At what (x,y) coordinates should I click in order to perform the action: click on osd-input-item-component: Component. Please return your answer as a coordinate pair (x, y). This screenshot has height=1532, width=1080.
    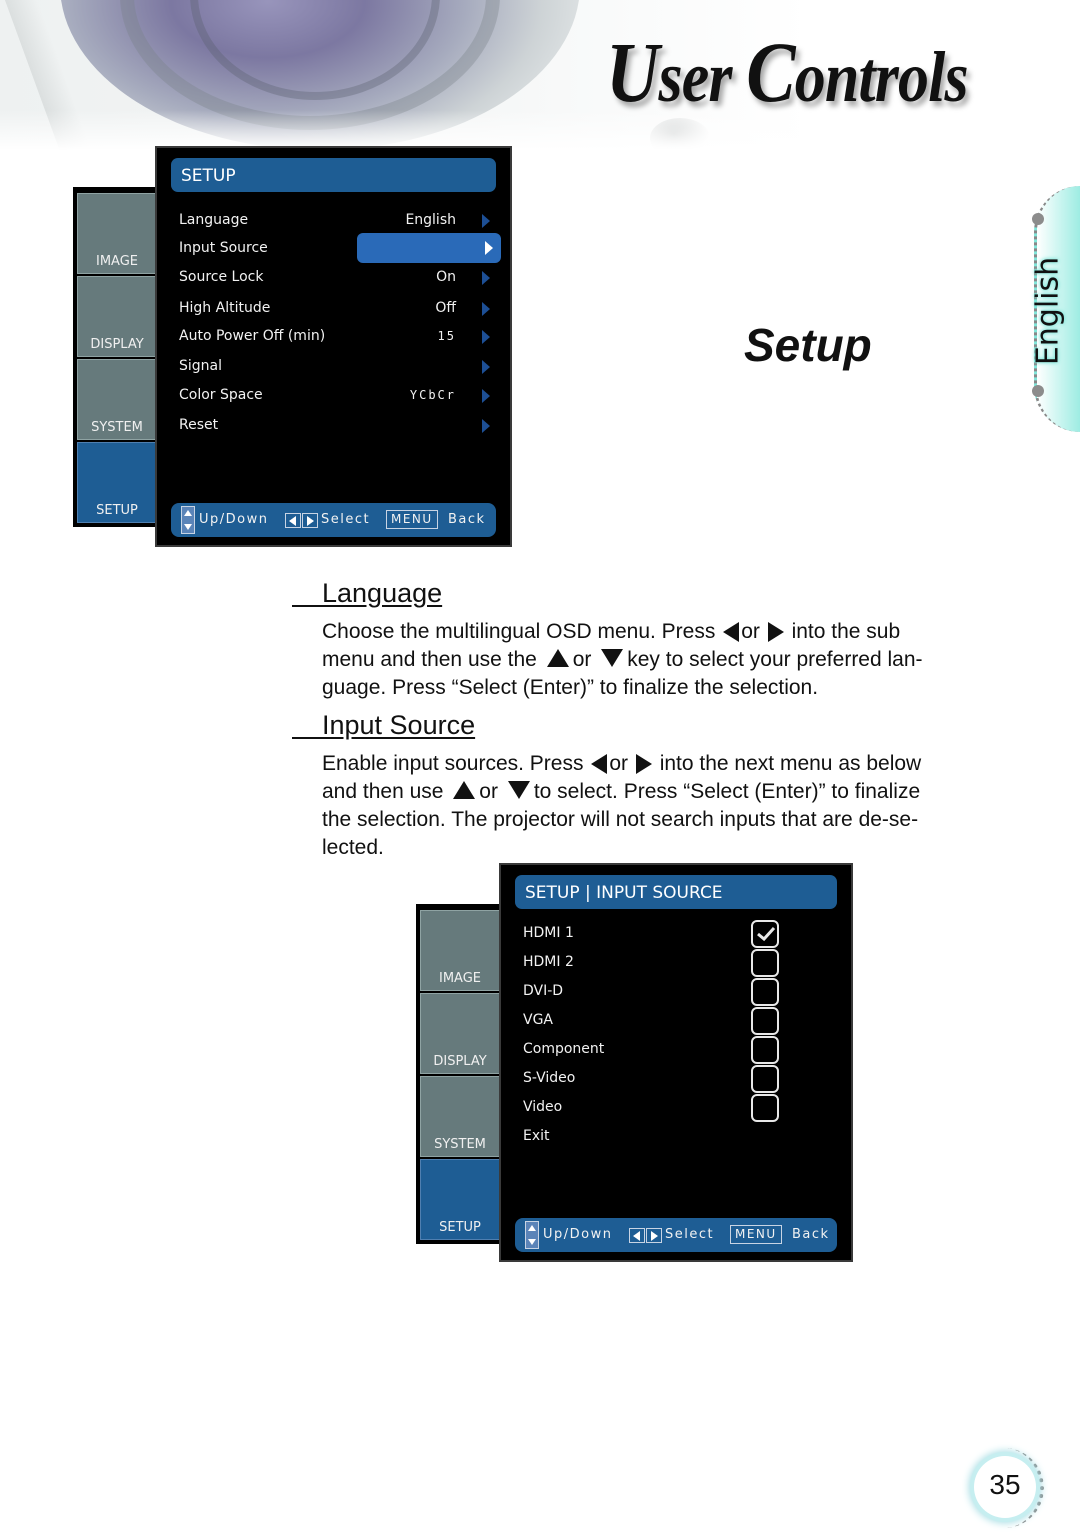
    Looking at the image, I should click on (682, 1050).